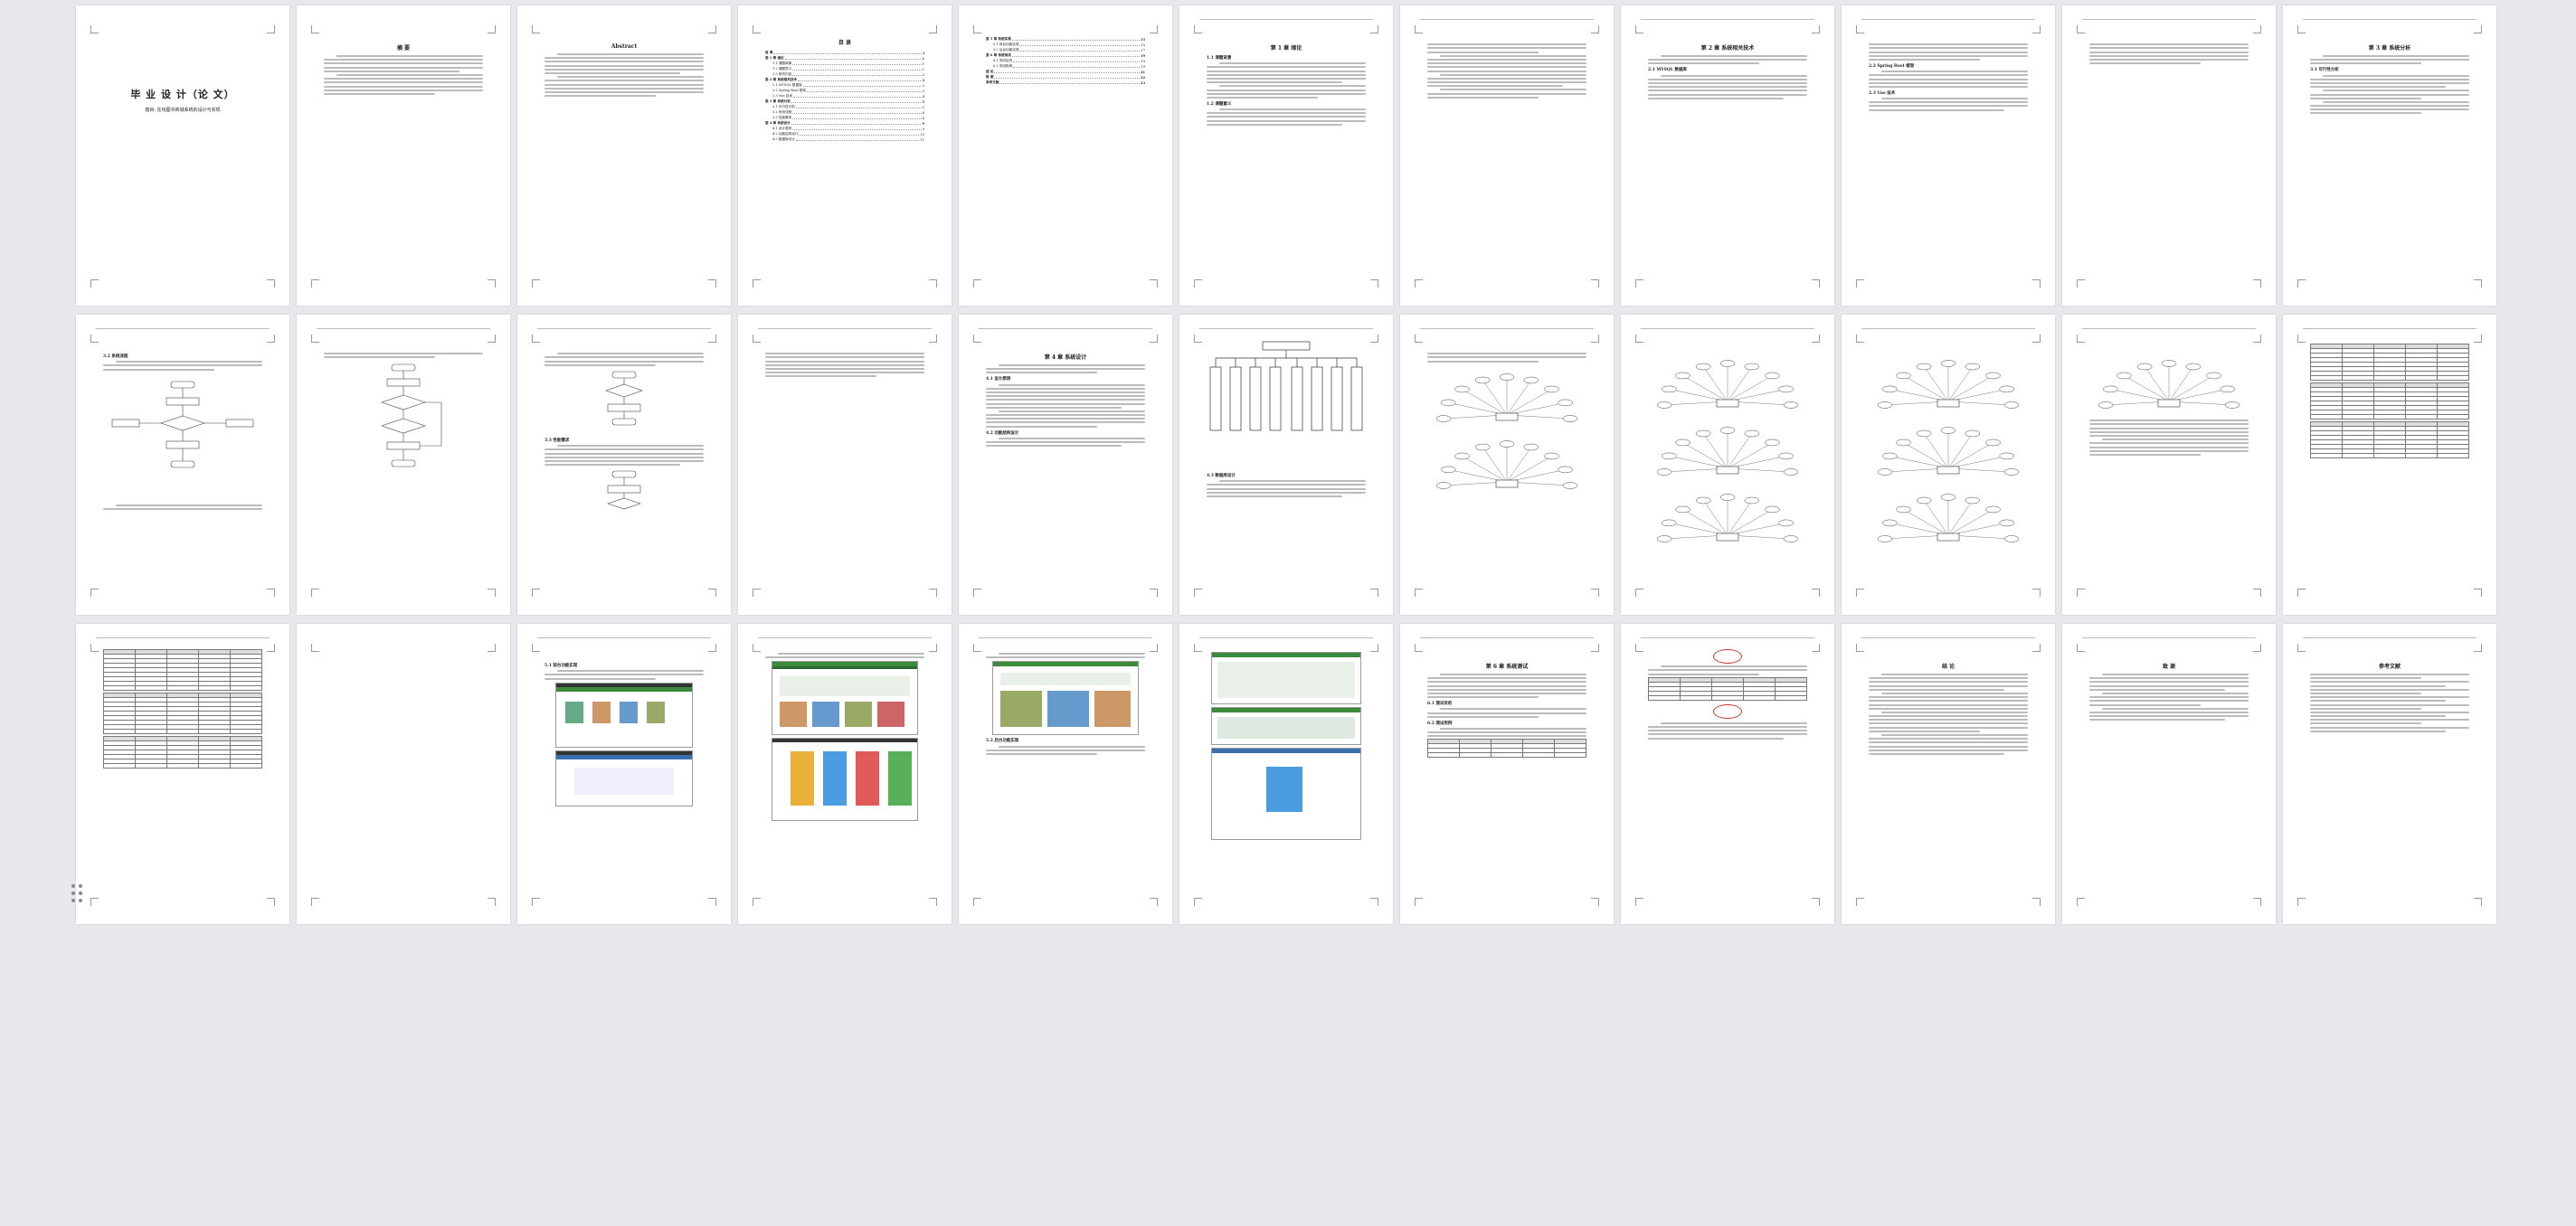 The image size is (2576, 1226). I want to click on toc-entry-page: 23, so click(1142, 83).